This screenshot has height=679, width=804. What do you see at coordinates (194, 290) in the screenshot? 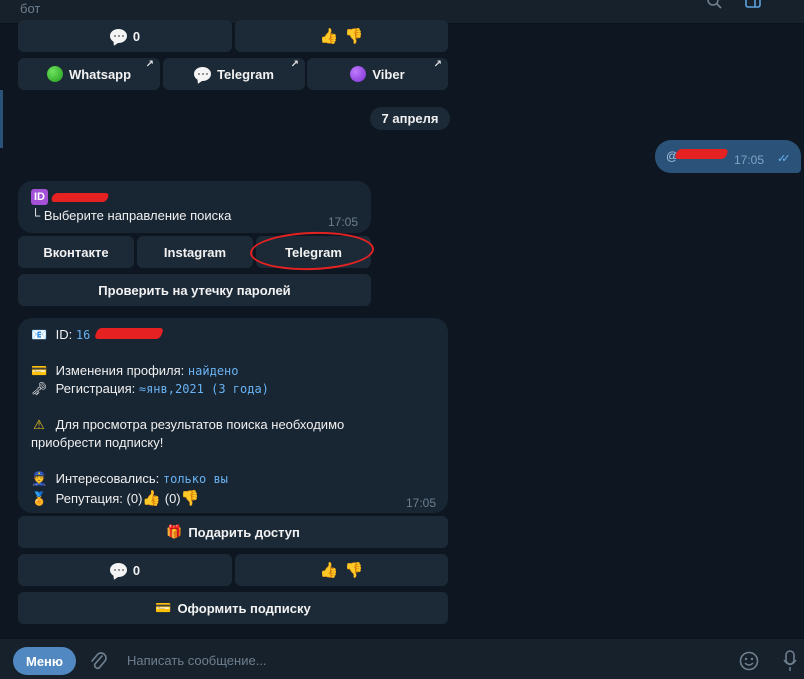
I see `leak-check-button: Проверить на утечку паролей` at bounding box center [194, 290].